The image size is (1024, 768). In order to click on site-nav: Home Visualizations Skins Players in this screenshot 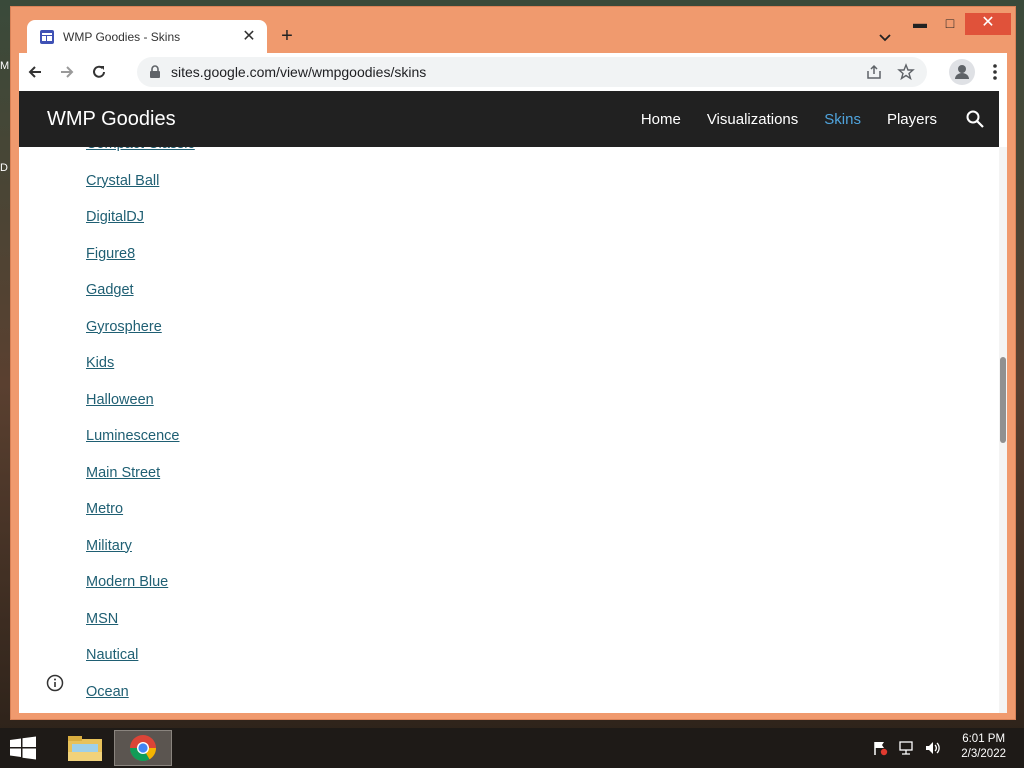, I will do `click(789, 119)`.